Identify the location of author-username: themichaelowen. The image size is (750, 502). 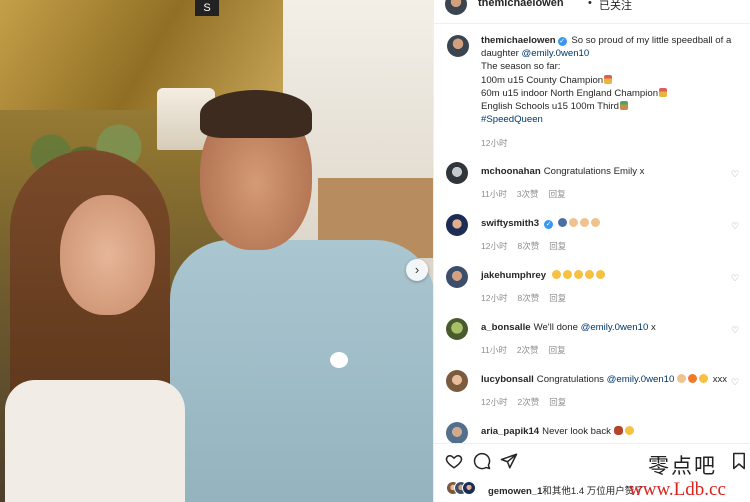
(521, 4).